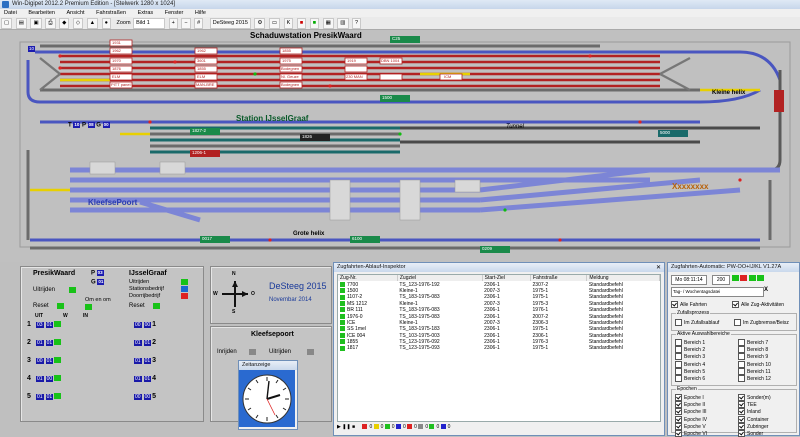 Image resolution: width=800 pixels, height=437 pixels. What do you see at coordinates (753, 357) in the screenshot?
I see `option-right_opts-2: Bereich 9` at bounding box center [753, 357].